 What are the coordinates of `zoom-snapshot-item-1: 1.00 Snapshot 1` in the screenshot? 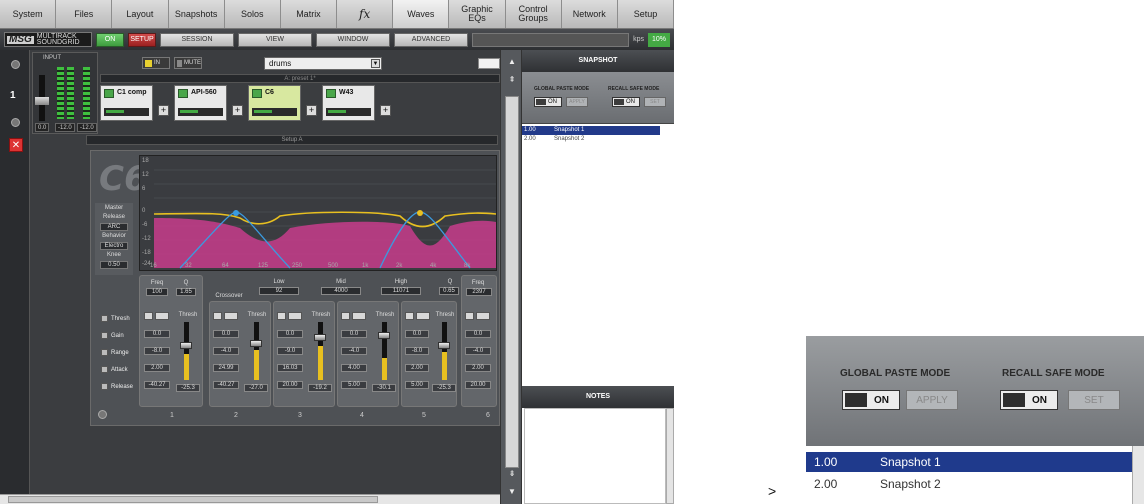 It's located at (969, 462).